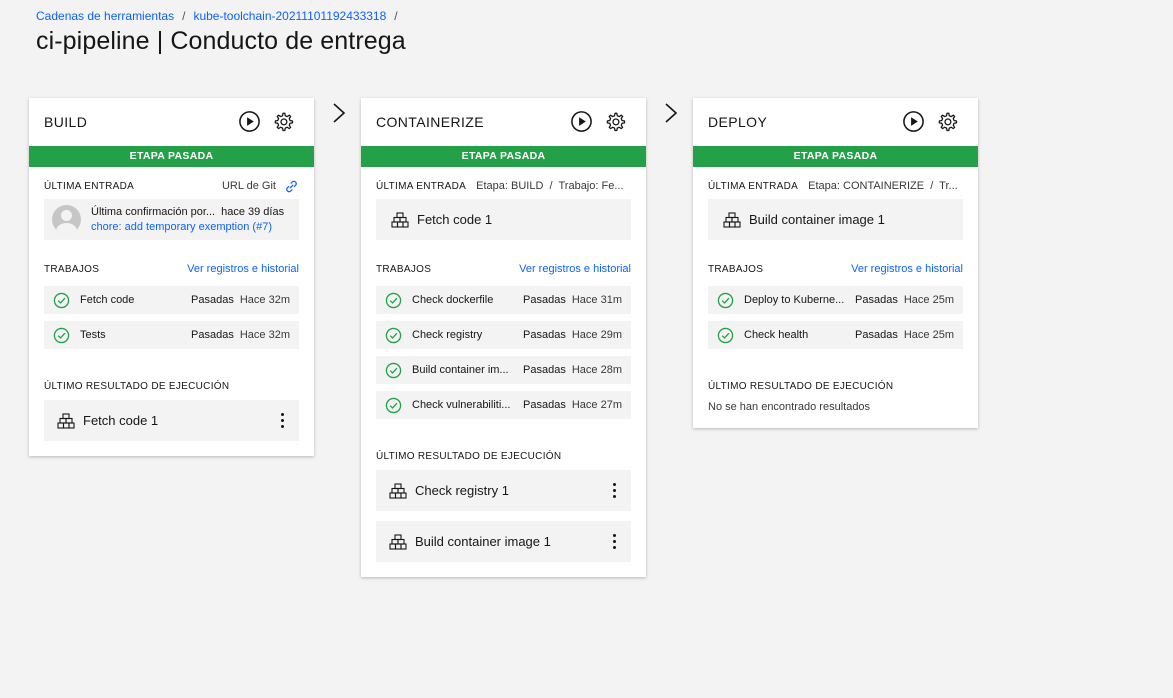 The image size is (1173, 698). I want to click on commit-time: hace 39 días, so click(253, 211).